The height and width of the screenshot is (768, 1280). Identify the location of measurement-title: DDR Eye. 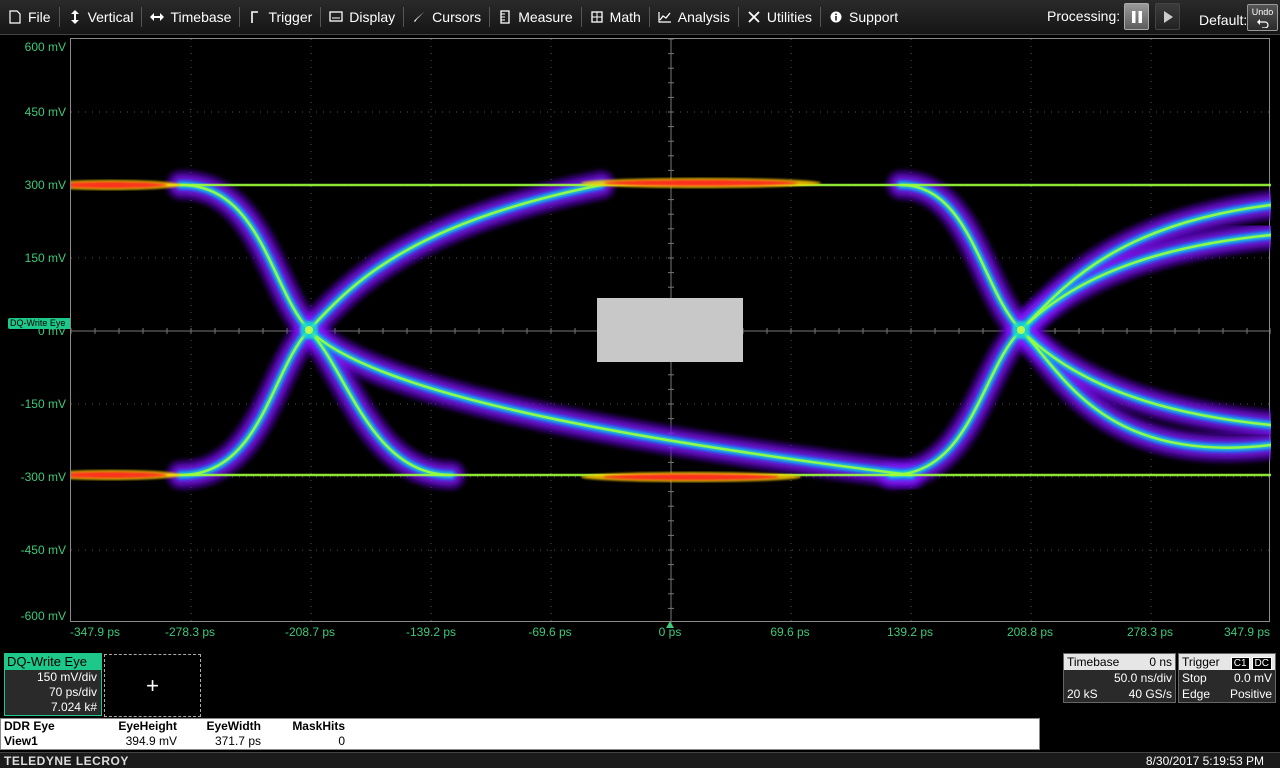
(29, 726).